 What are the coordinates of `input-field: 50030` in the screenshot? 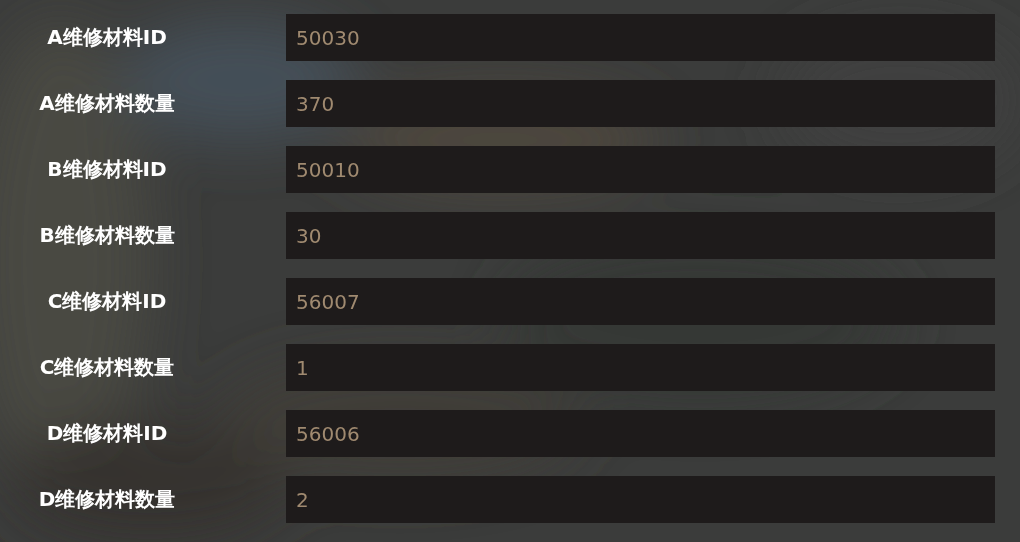 It's located at (640, 37).